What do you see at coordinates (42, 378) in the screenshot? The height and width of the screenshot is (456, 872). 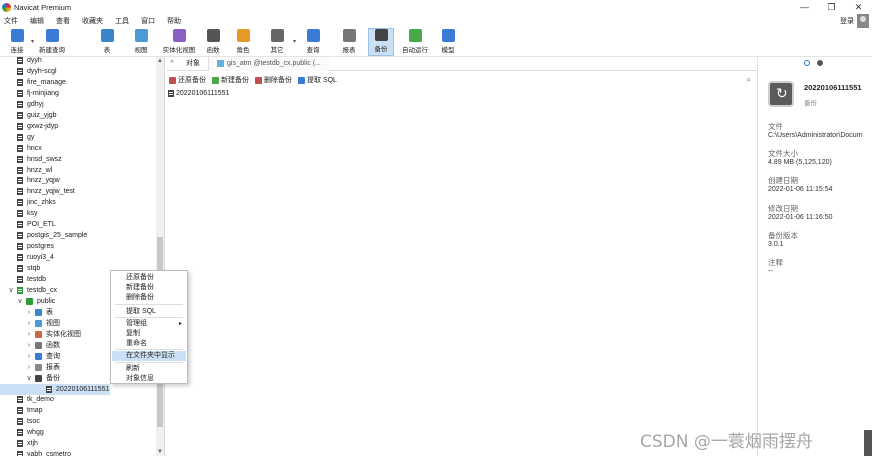 I see `tree-item-folder: ∨ 备份` at bounding box center [42, 378].